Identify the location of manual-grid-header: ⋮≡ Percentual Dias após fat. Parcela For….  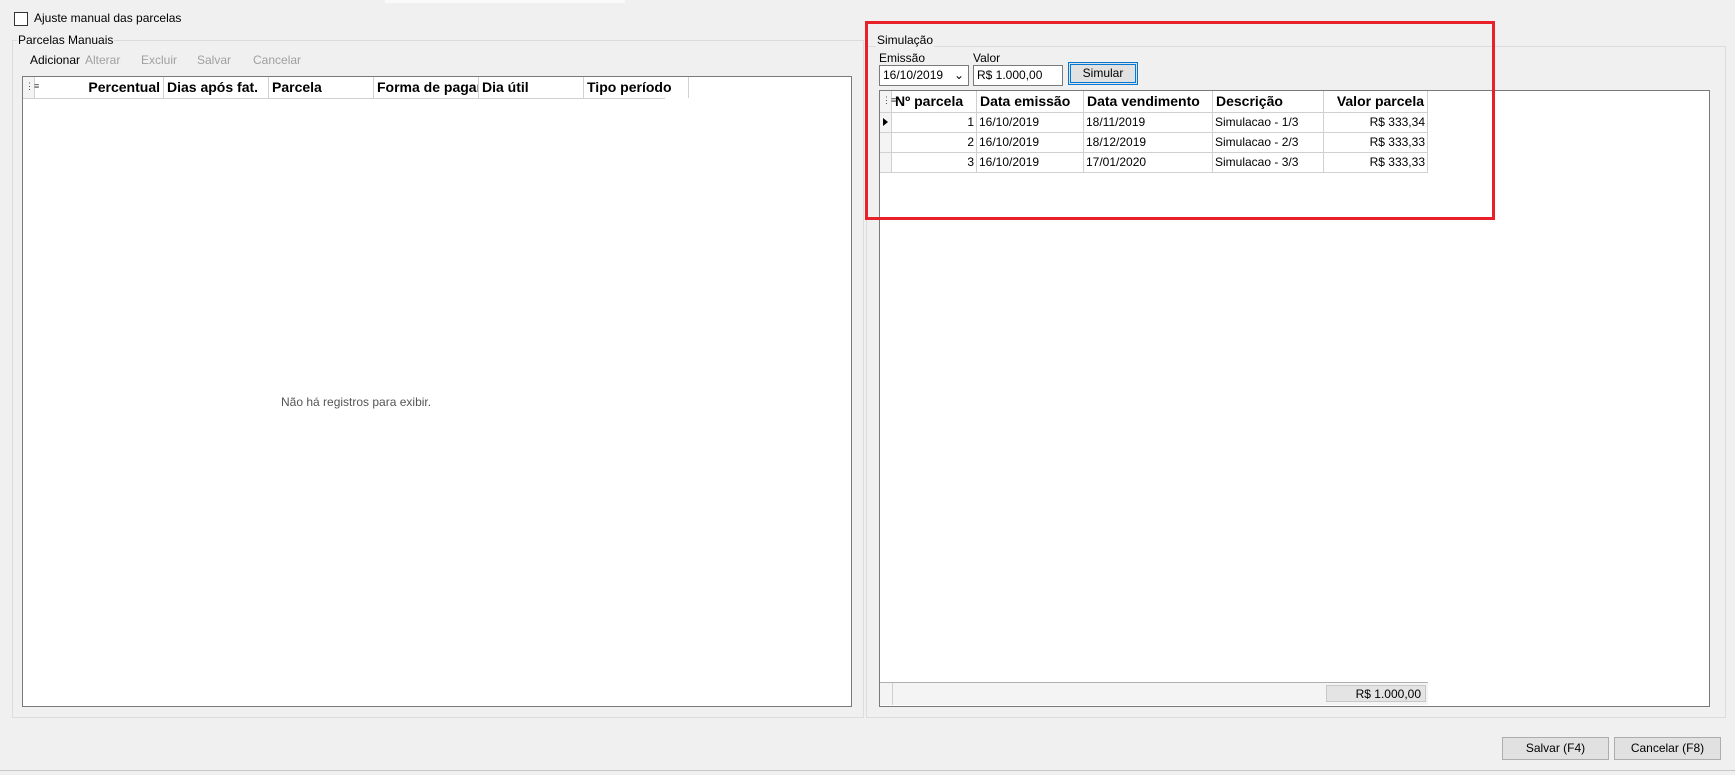
(356, 88).